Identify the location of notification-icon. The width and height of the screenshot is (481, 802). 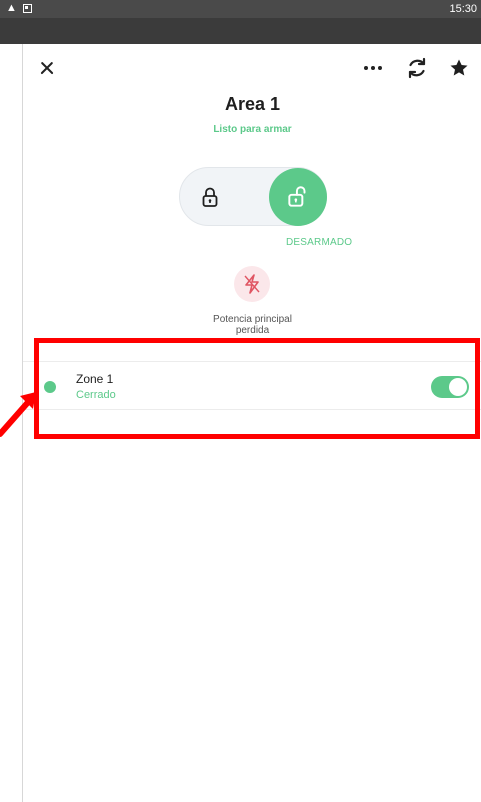
(27, 8).